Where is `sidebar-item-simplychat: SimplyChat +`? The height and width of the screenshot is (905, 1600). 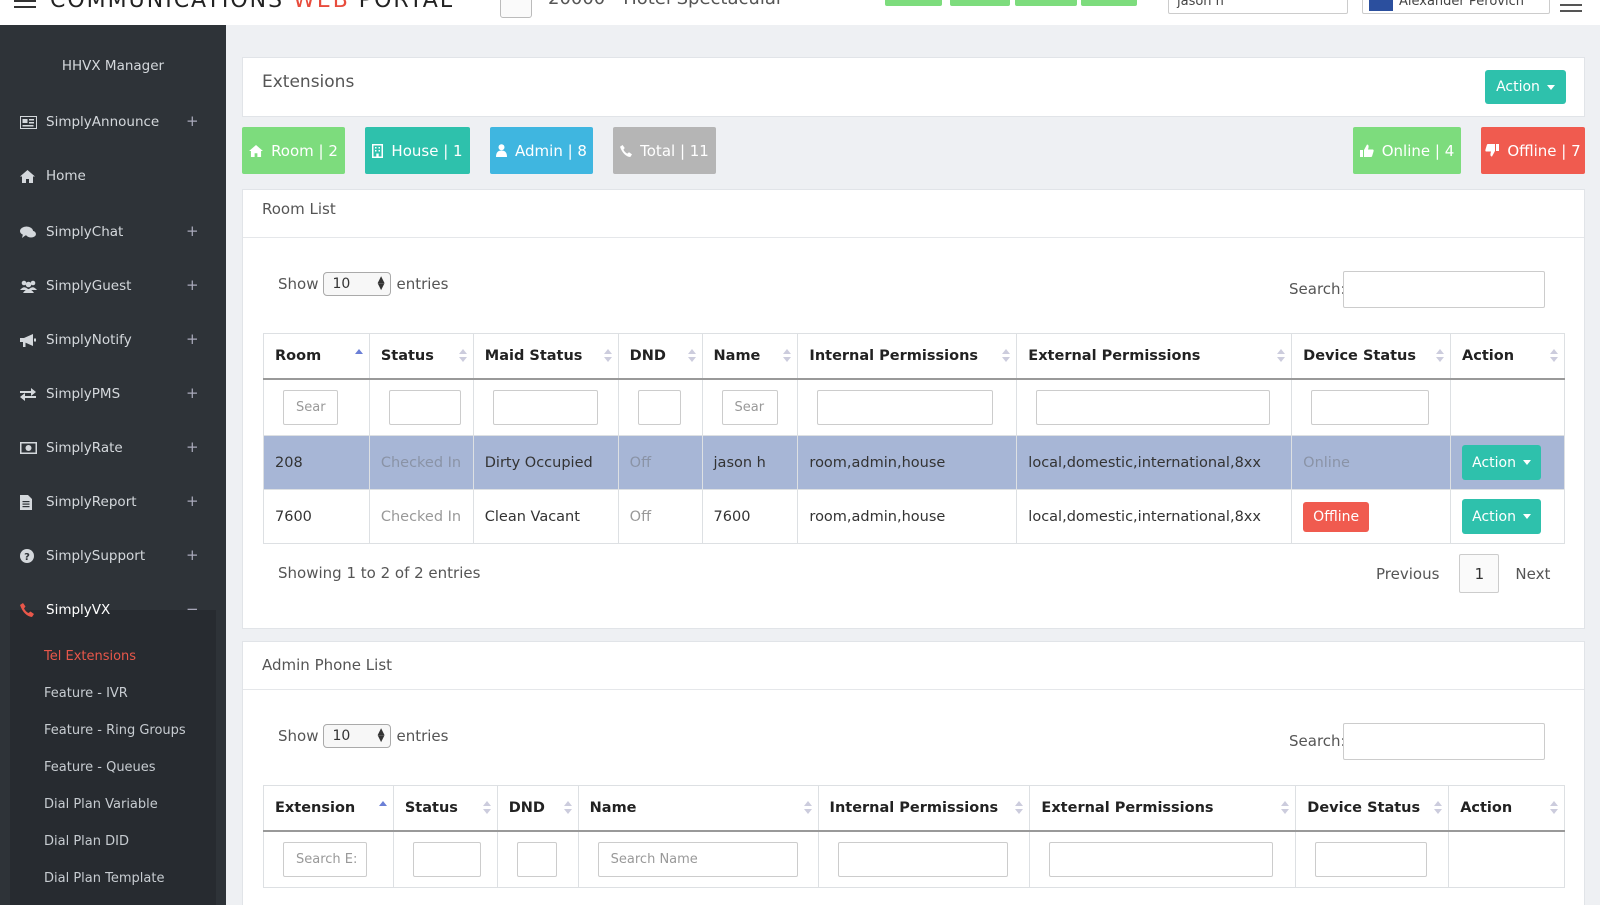
sidebar-item-simplychat: SimplyChat + is located at coordinates (113, 232).